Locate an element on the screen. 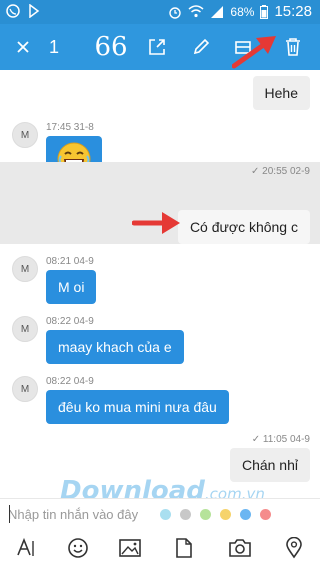 This screenshot has width=320, height=568. message-bubble: M oi is located at coordinates (71, 287).